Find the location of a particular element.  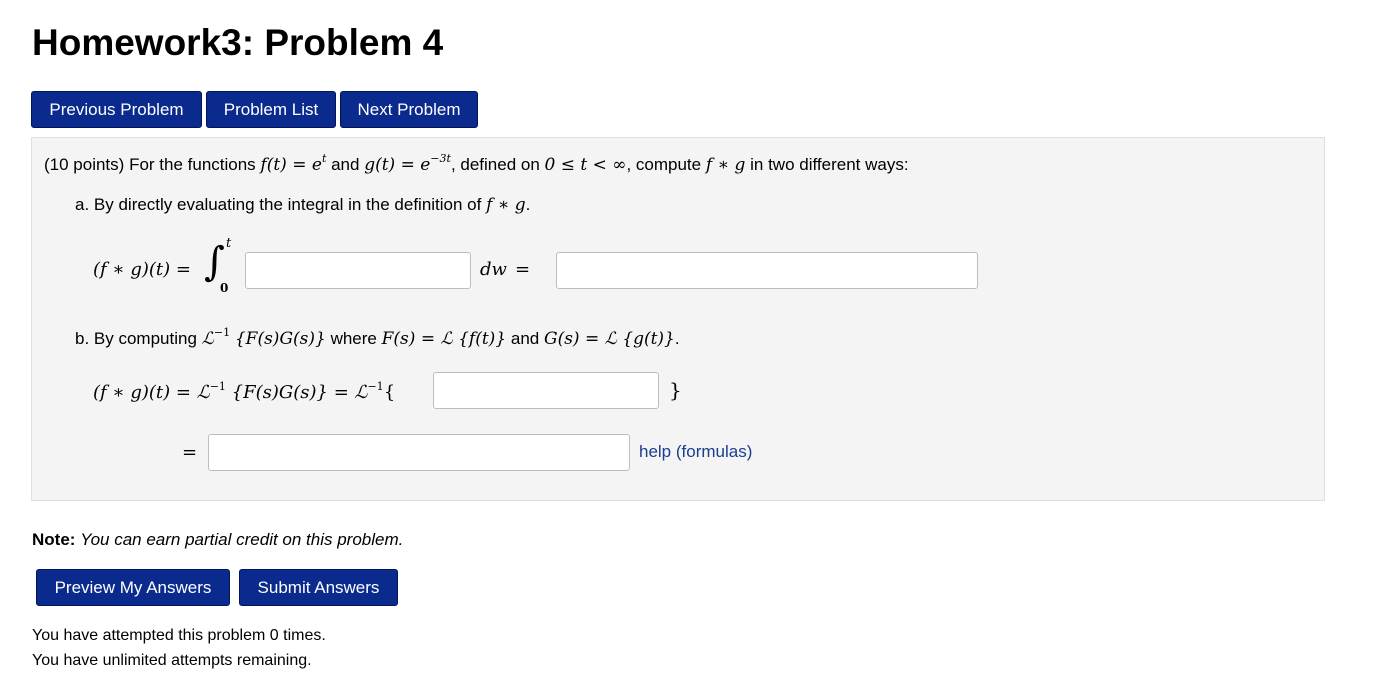

defined-on-text: , defined on is located at coordinates (495, 164).